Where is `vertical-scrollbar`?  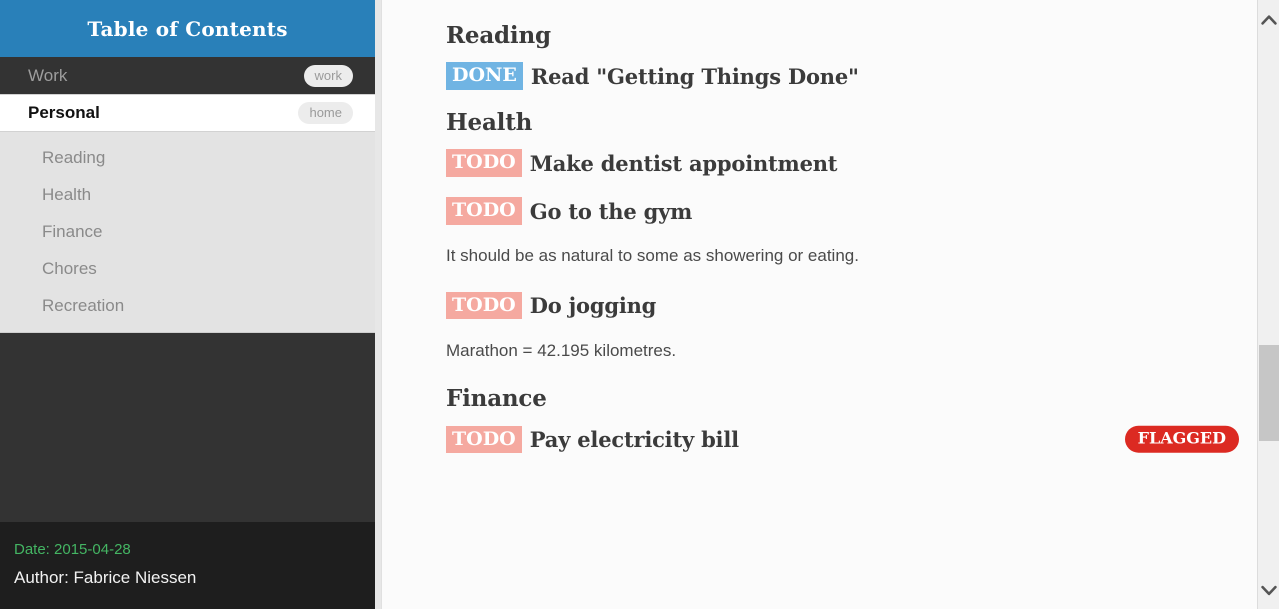
vertical-scrollbar is located at coordinates (1268, 304).